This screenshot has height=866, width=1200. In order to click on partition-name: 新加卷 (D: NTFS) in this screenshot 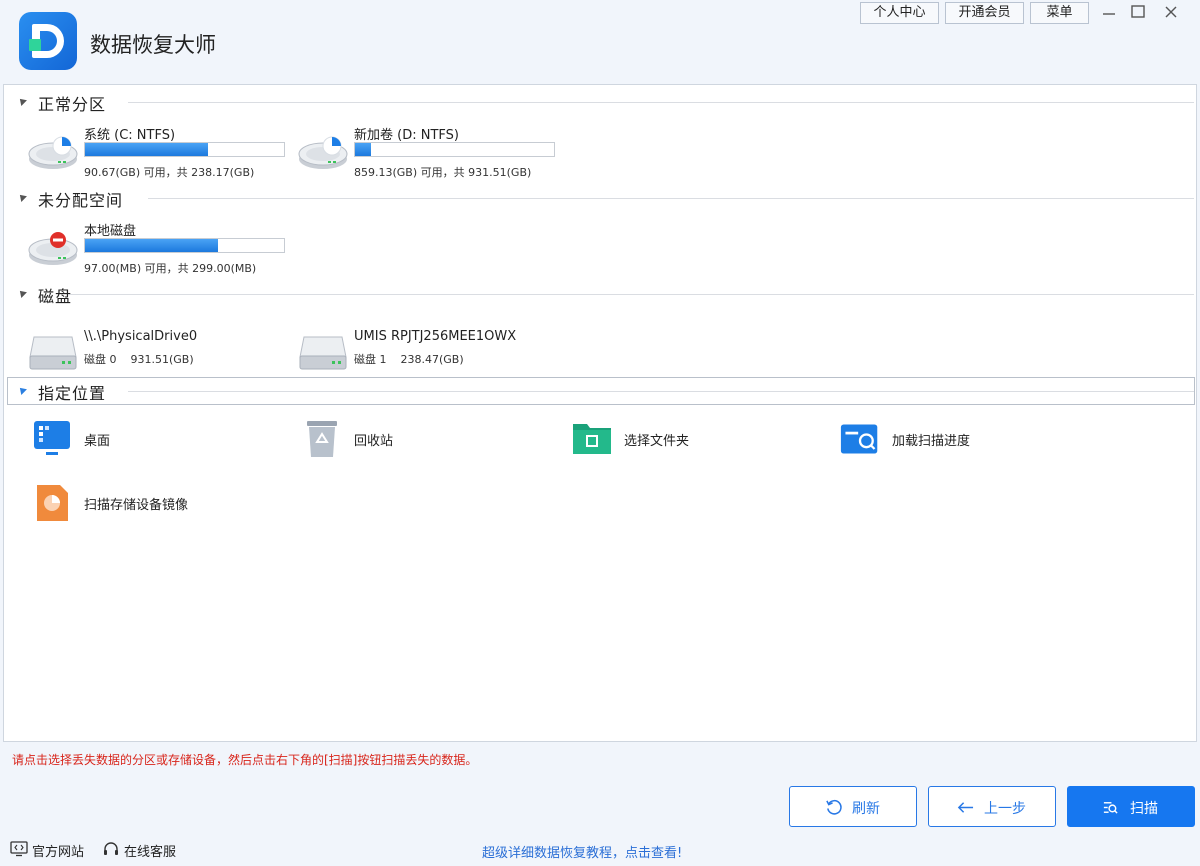, I will do `click(406, 135)`.